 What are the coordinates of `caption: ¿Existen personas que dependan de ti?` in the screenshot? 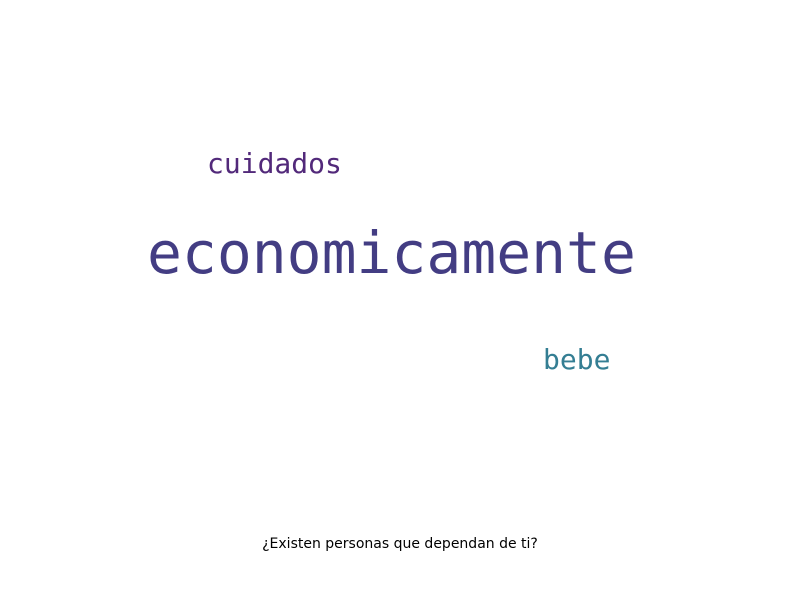 It's located at (400, 544).